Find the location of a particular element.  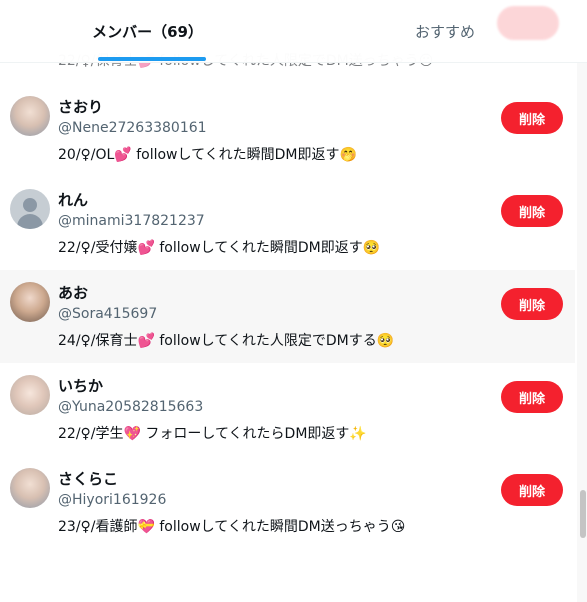

member-handle: @minami317821237 is located at coordinates (131, 221).